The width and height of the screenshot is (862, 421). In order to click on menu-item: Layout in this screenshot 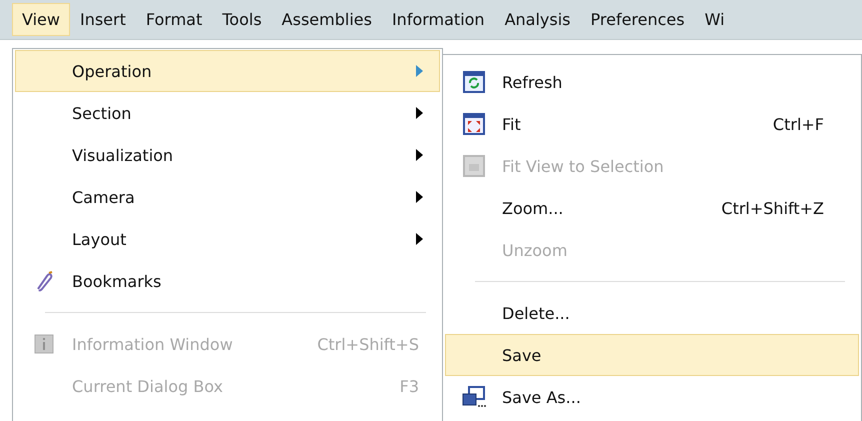, I will do `click(227, 239)`.